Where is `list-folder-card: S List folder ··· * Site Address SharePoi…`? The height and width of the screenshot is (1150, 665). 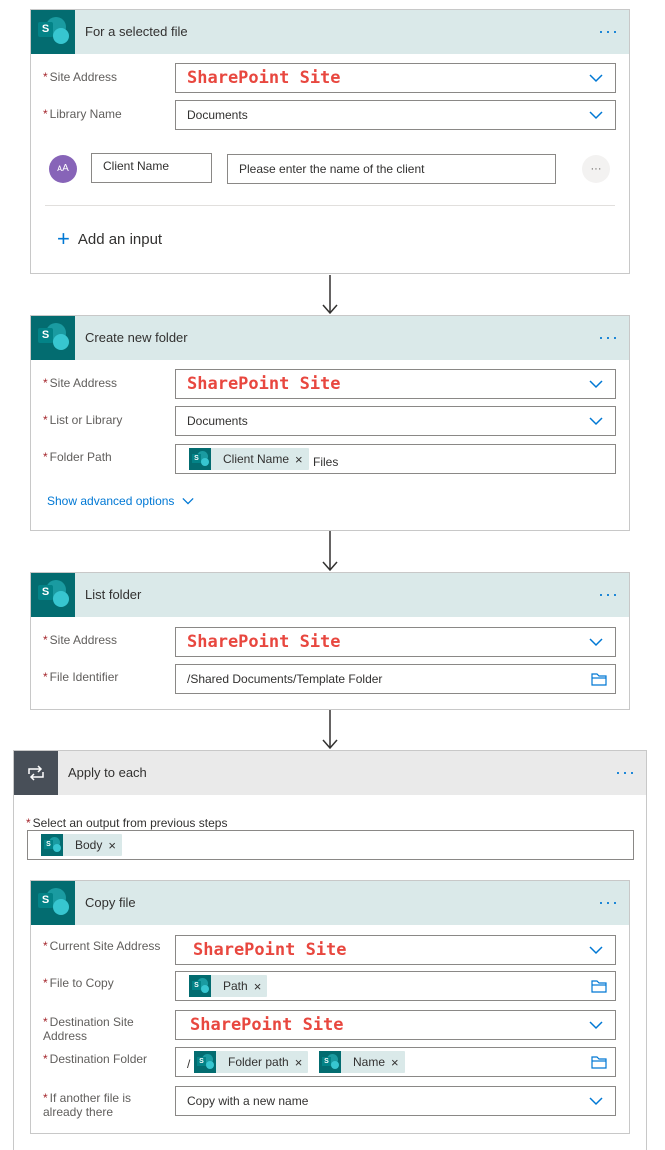 list-folder-card: S List folder ··· * Site Address SharePoi… is located at coordinates (330, 641).